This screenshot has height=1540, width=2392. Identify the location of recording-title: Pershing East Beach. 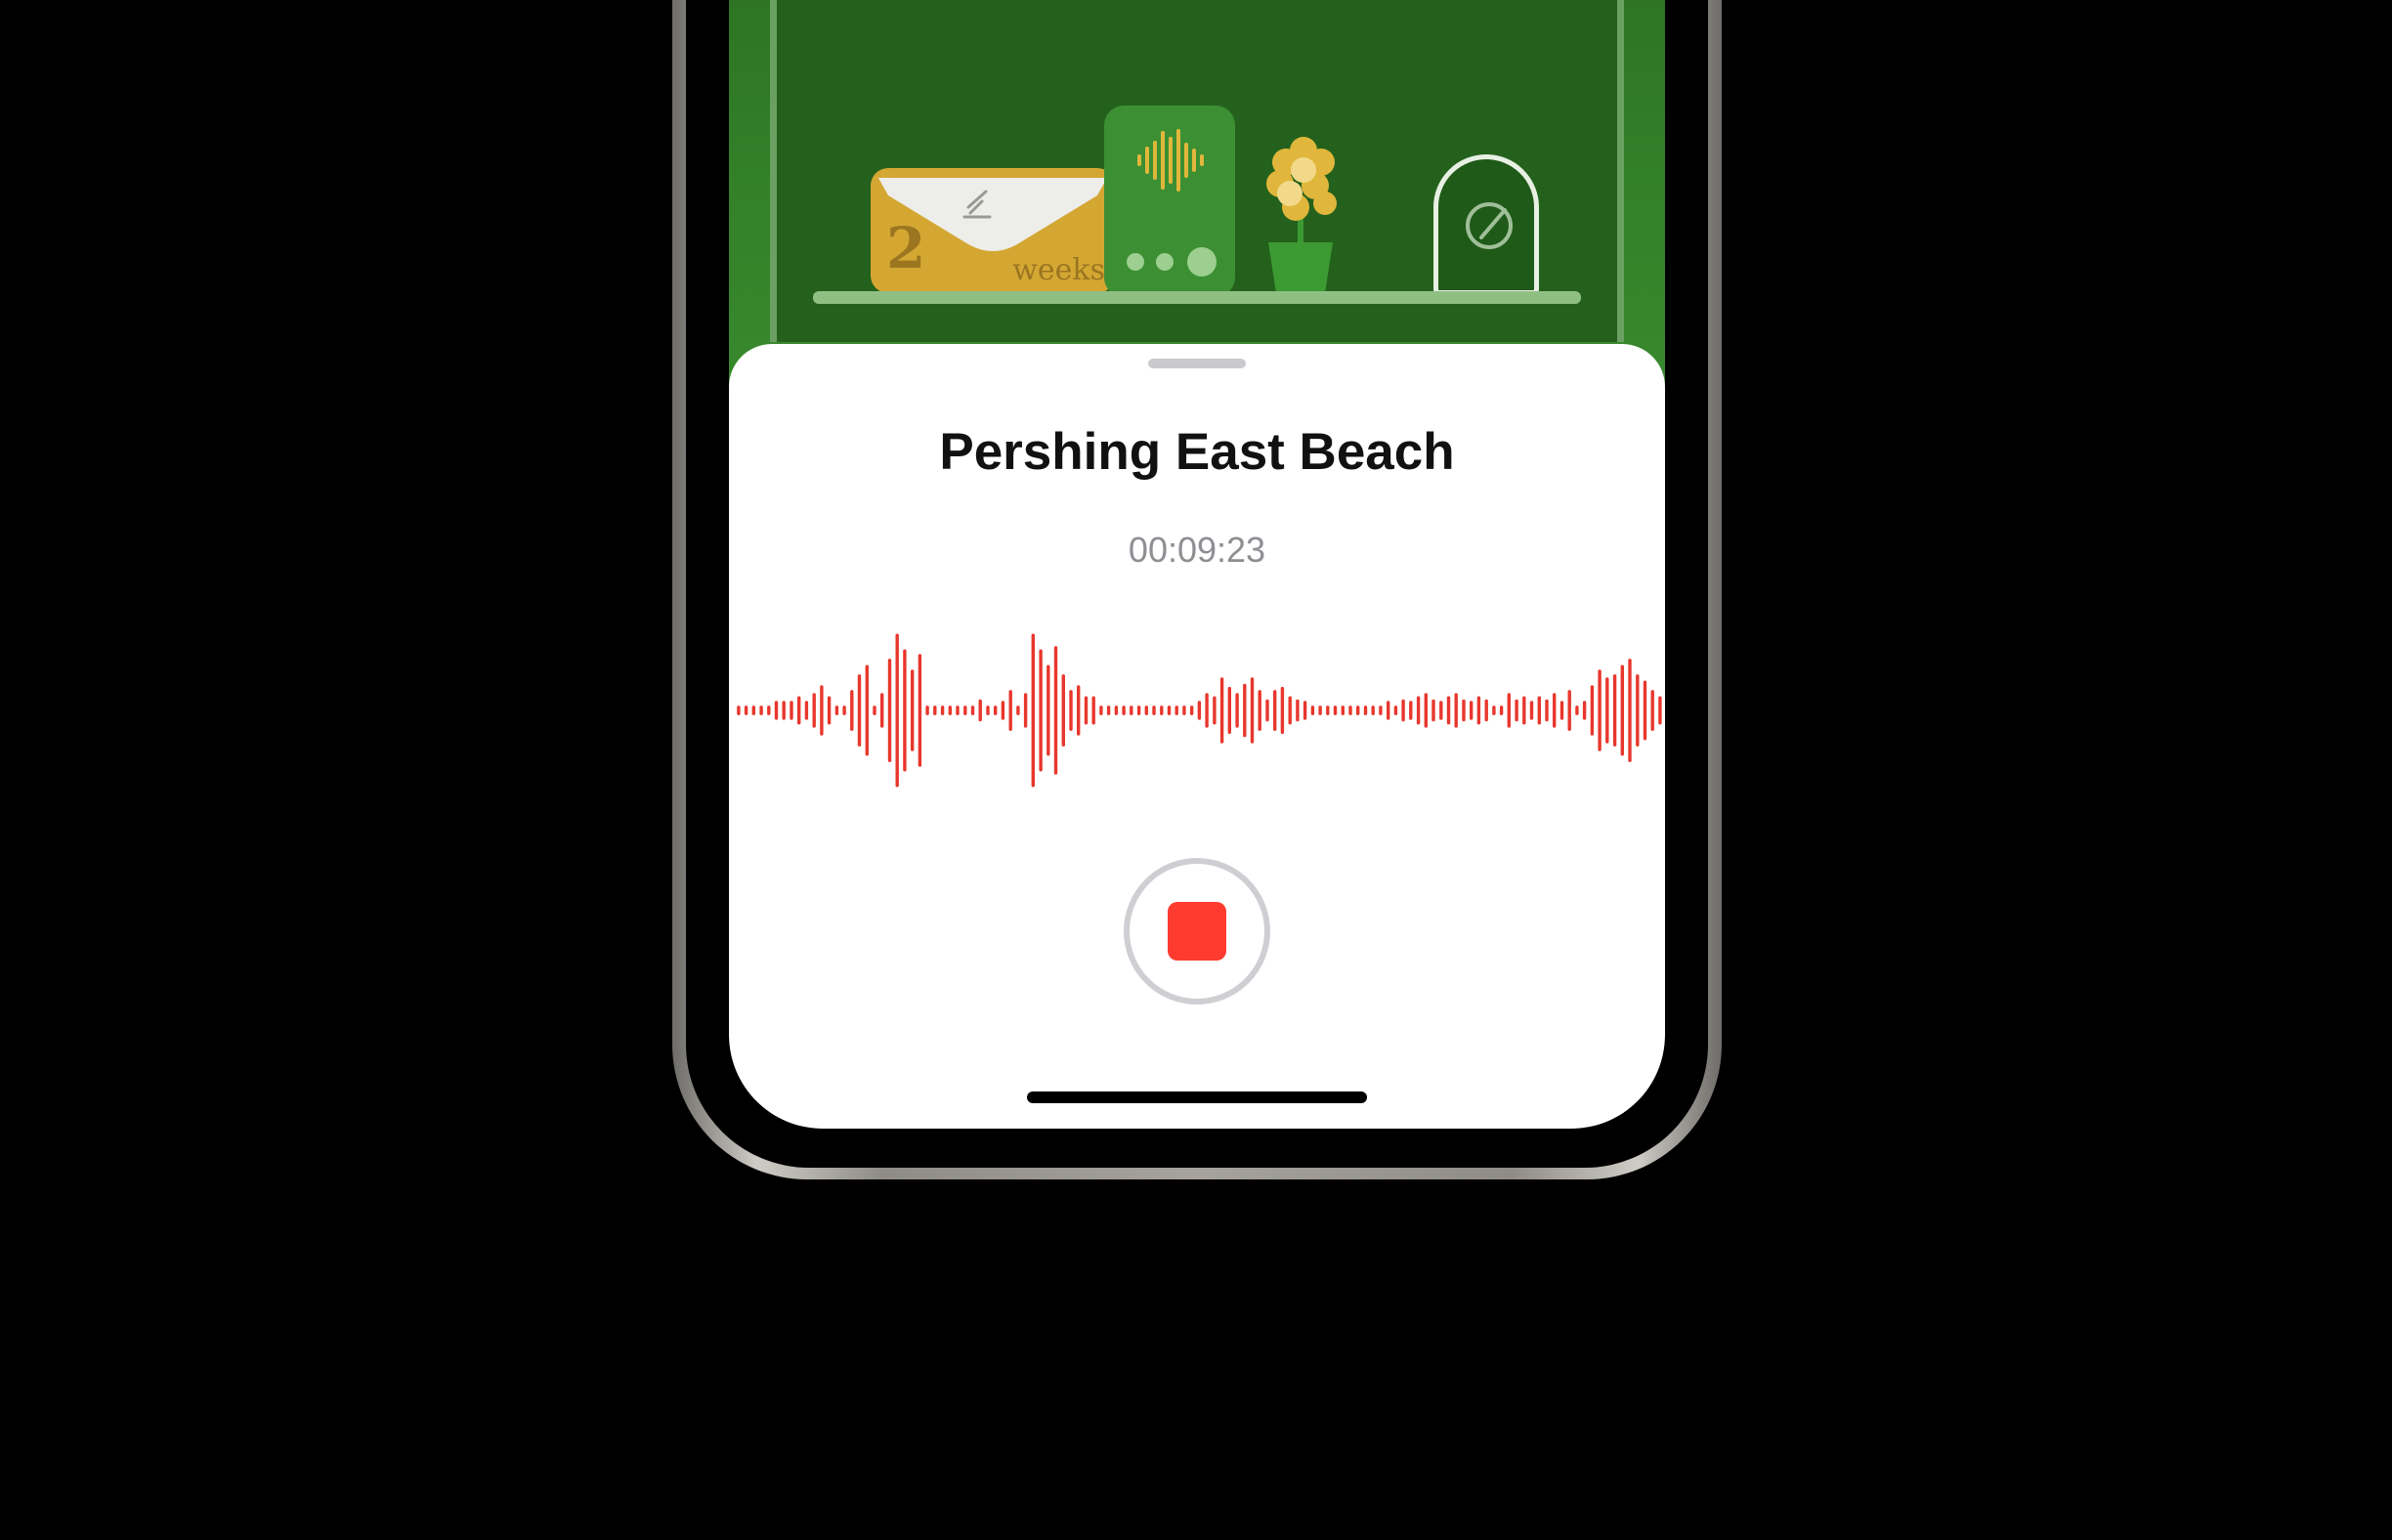
(1197, 452).